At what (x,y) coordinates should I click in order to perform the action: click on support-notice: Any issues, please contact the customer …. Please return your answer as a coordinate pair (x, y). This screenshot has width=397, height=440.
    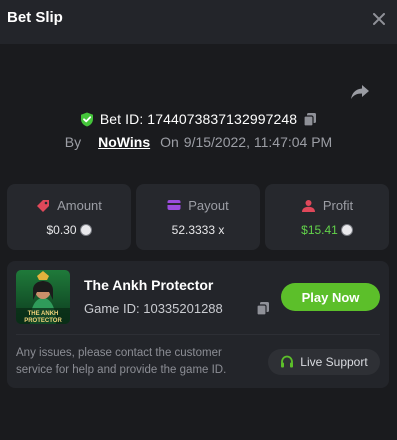
    Looking at the image, I should click on (121, 361).